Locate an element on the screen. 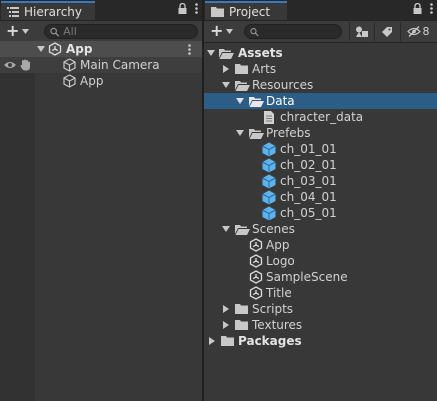 Image resolution: width=437 pixels, height=401 pixels. chevron-down-icon is located at coordinates (26, 31).